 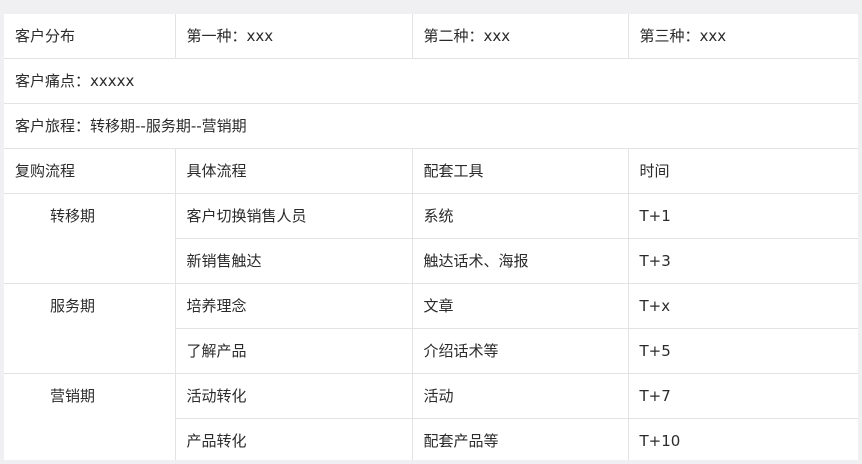 I want to click on type-second: 第二种：xxx, so click(x=520, y=36).